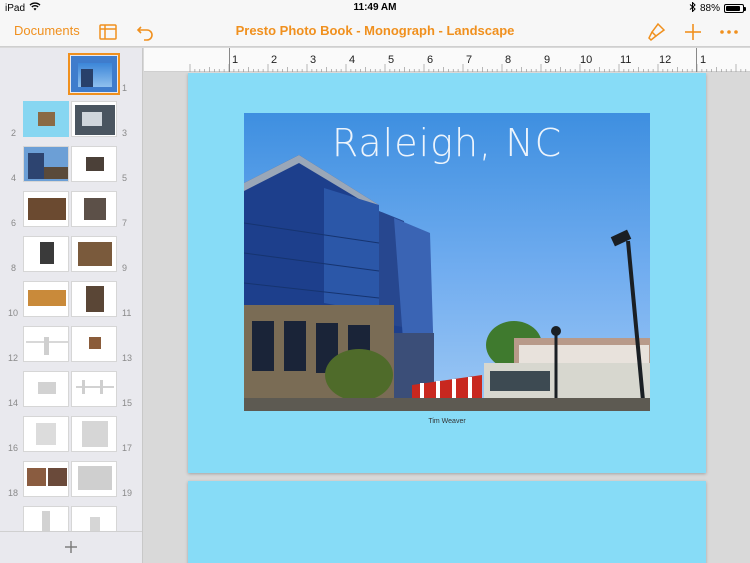 The height and width of the screenshot is (563, 750). Describe the element at coordinates (14, 268) in the screenshot. I see `page-number: 8` at that location.